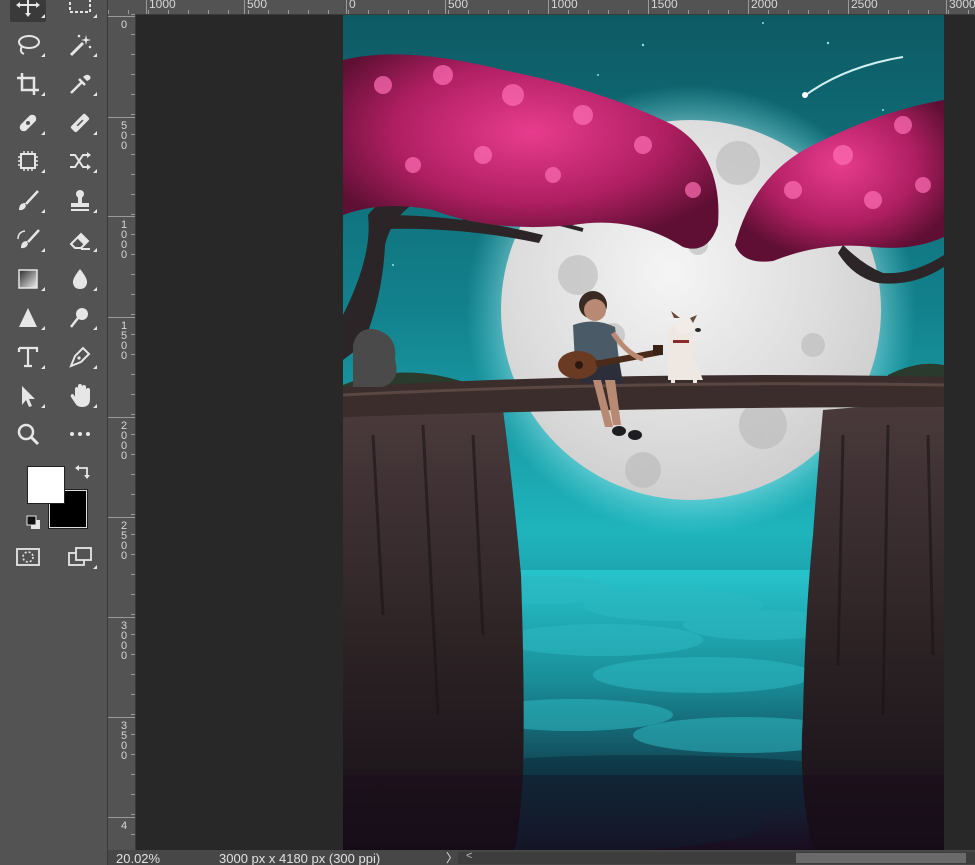 Image resolution: width=975 pixels, height=865 pixels. Describe the element at coordinates (541, 7) in the screenshot. I see `horizontal-ruler: 1000 500 0 500 1000 1500 2000 2500 3000` at that location.